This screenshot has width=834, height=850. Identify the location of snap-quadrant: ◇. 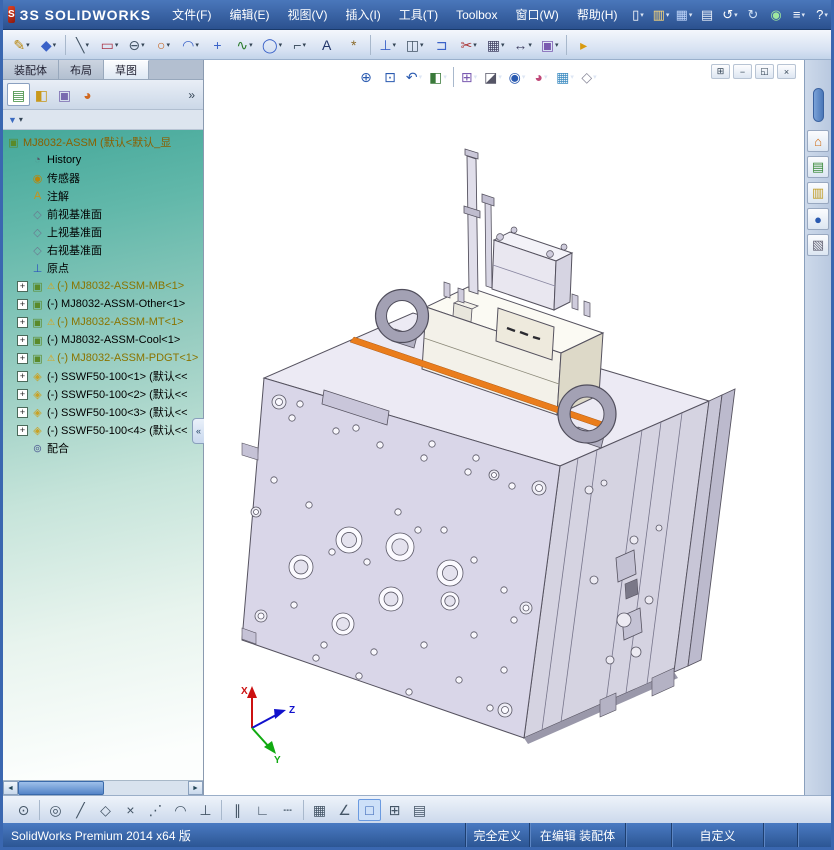
(105, 810).